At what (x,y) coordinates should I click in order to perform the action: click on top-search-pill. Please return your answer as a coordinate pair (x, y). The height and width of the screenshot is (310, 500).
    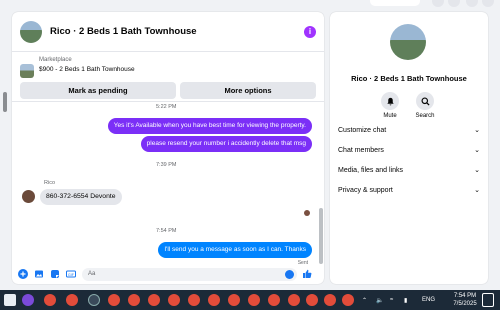
    Looking at the image, I should click on (395, 3).